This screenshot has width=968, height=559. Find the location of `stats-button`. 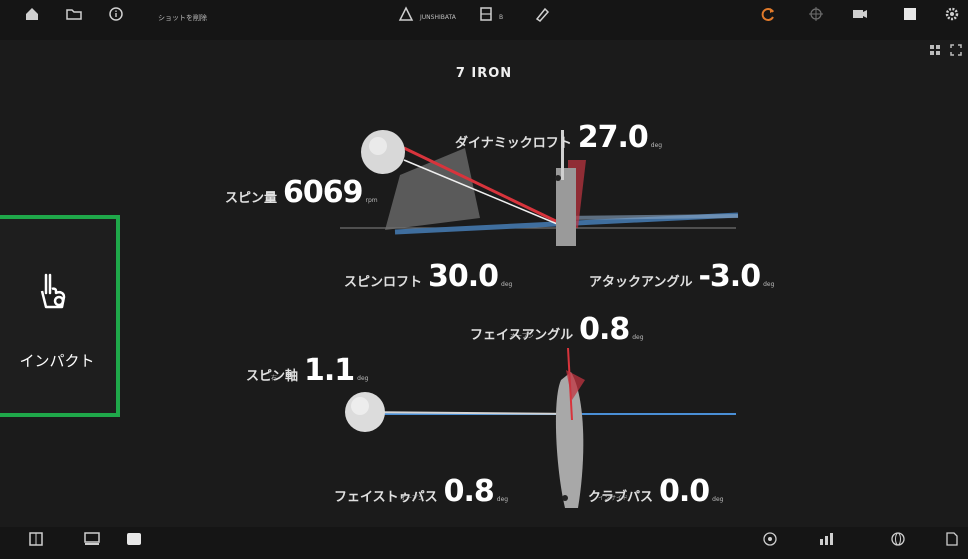

stats-button is located at coordinates (826, 539).